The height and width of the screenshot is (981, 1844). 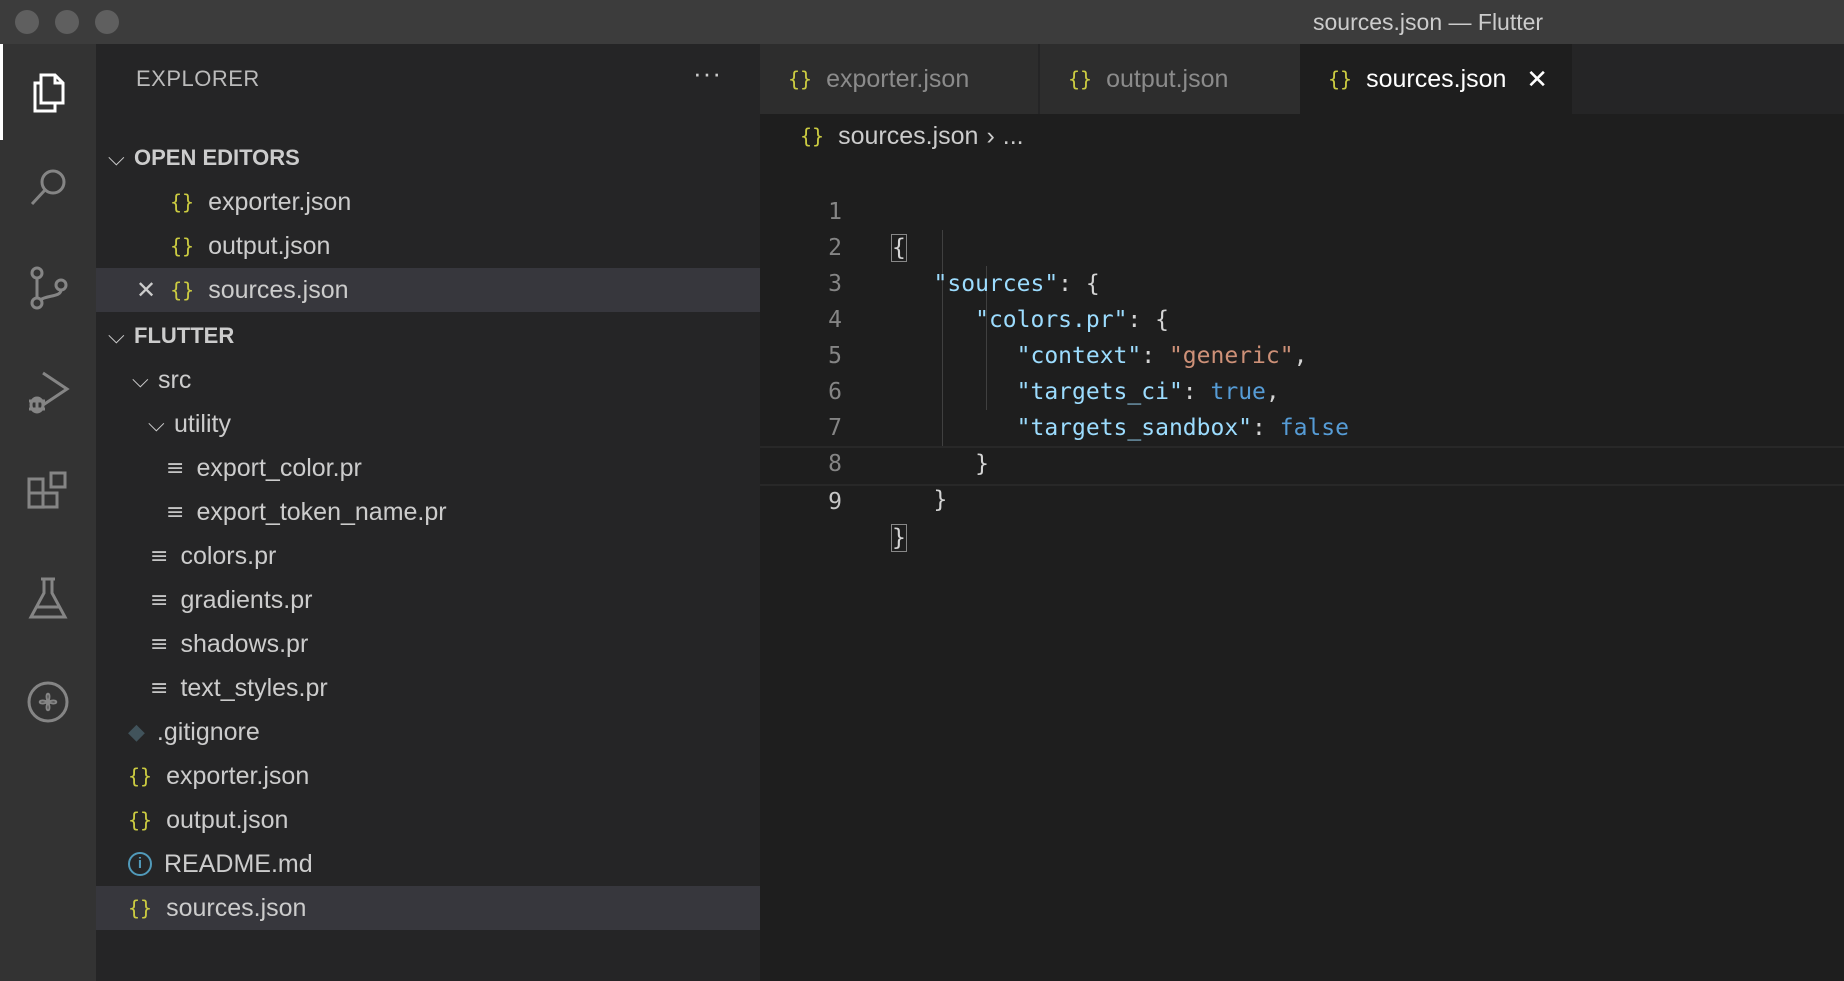 What do you see at coordinates (908, 136) in the screenshot?
I see `breadcrumb-file: sources.json` at bounding box center [908, 136].